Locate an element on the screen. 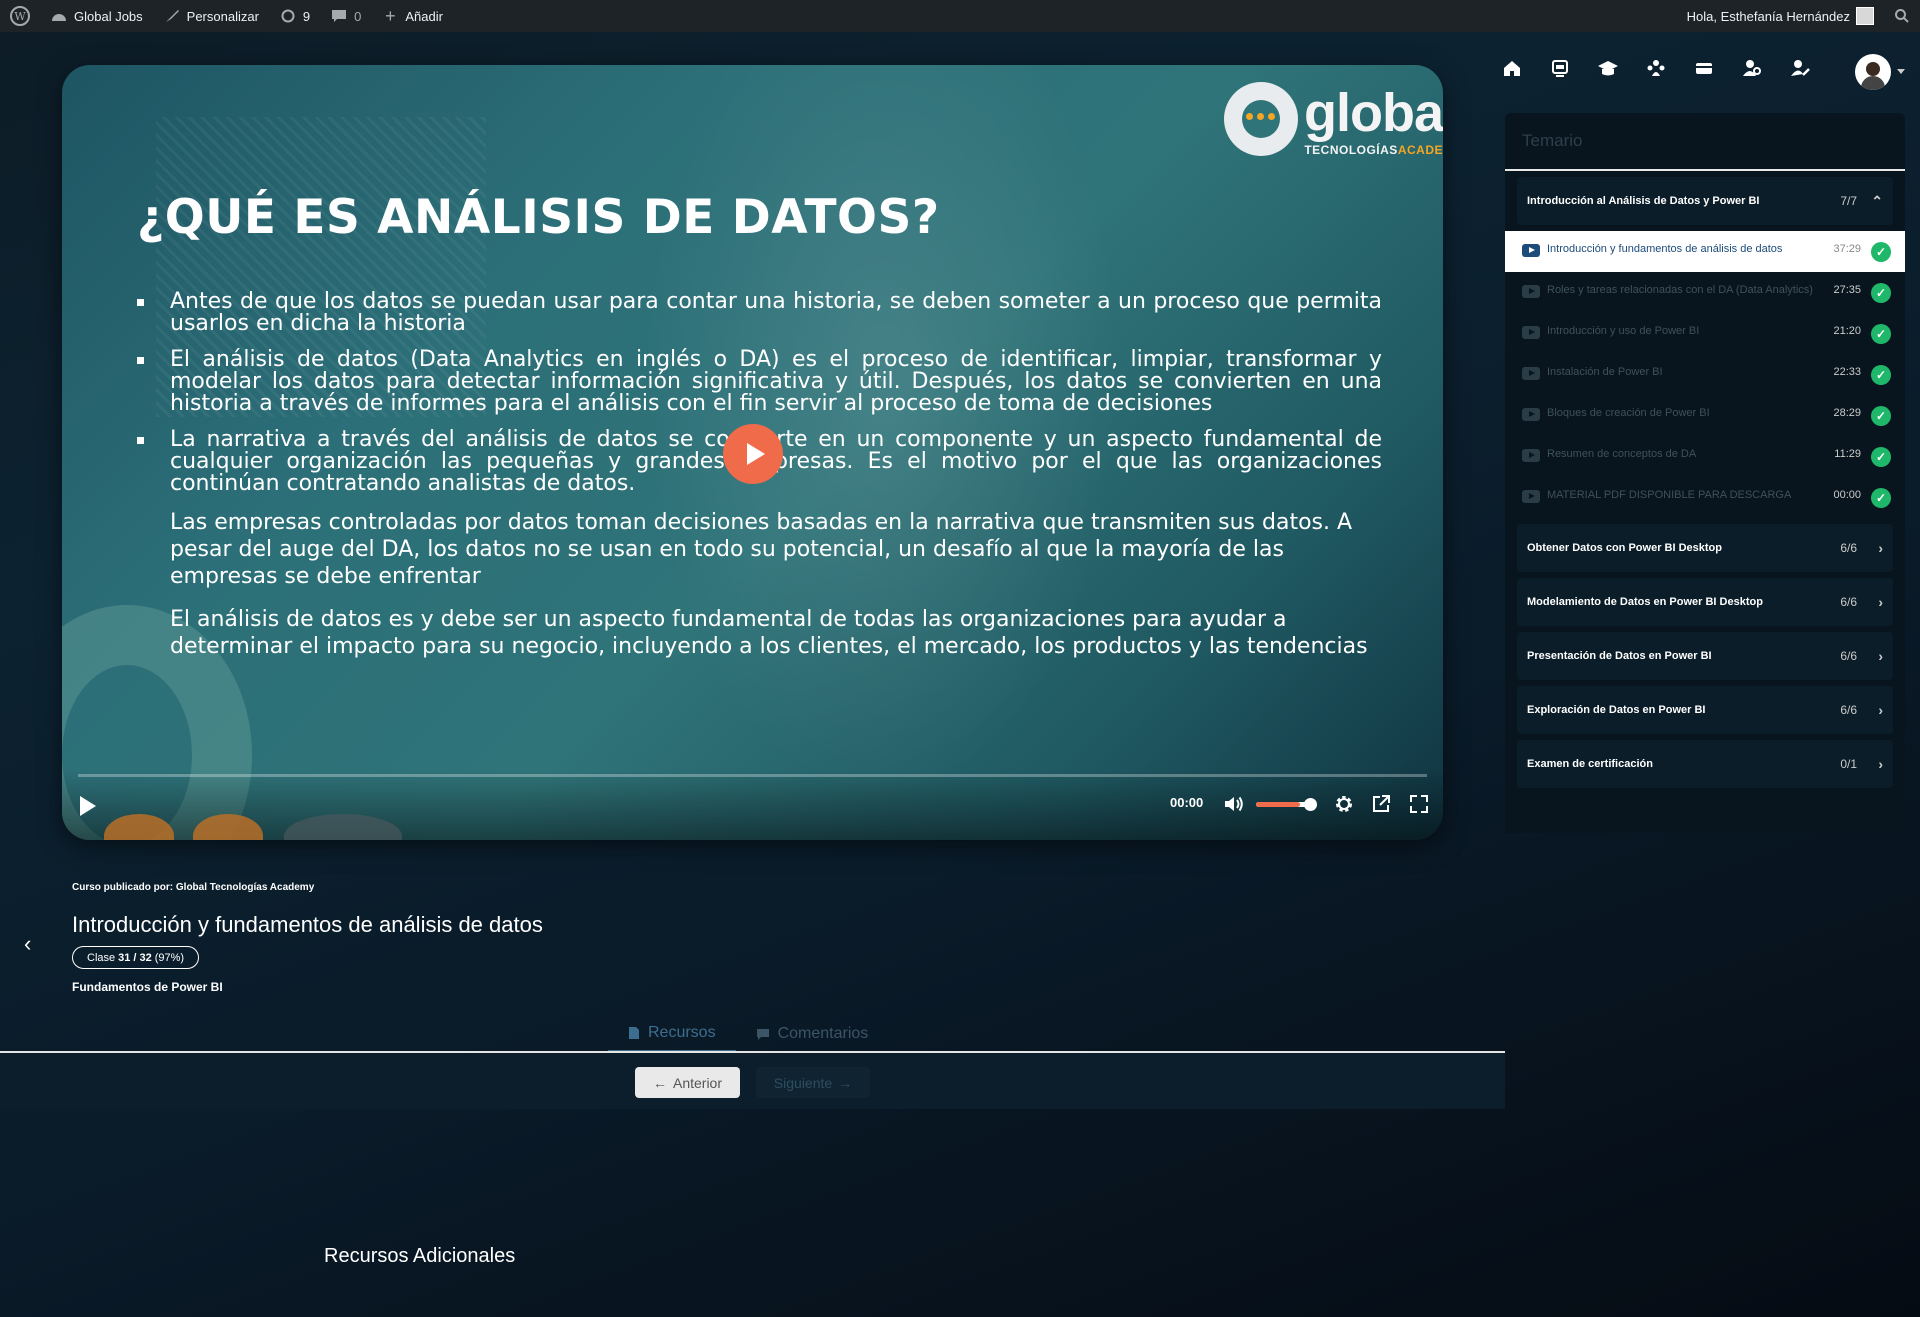  fullscreen-icon is located at coordinates (1419, 804).